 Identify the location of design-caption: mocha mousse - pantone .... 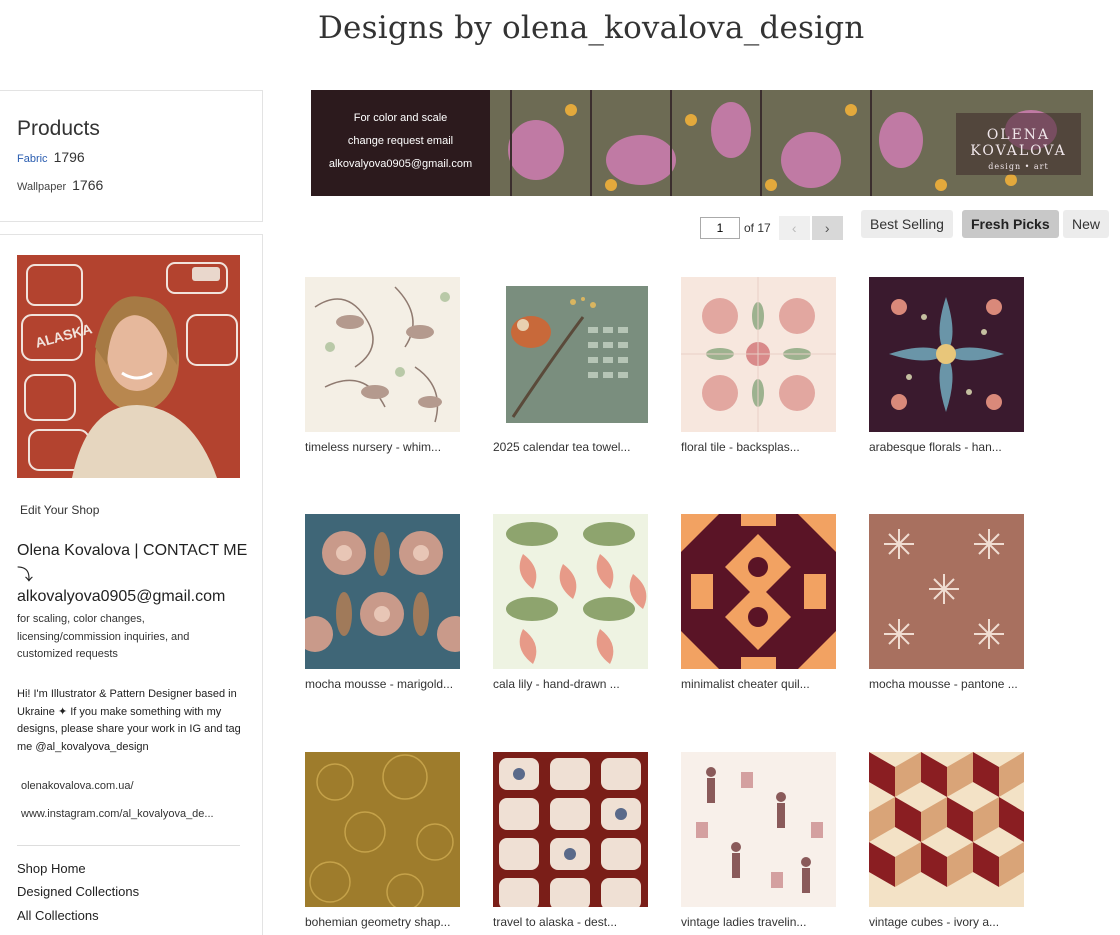
(949, 684).